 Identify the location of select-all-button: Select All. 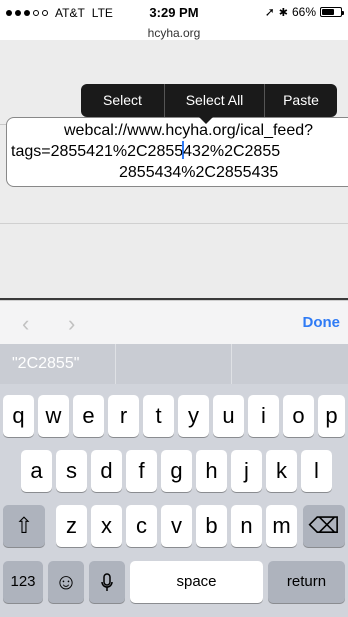
(214, 100).